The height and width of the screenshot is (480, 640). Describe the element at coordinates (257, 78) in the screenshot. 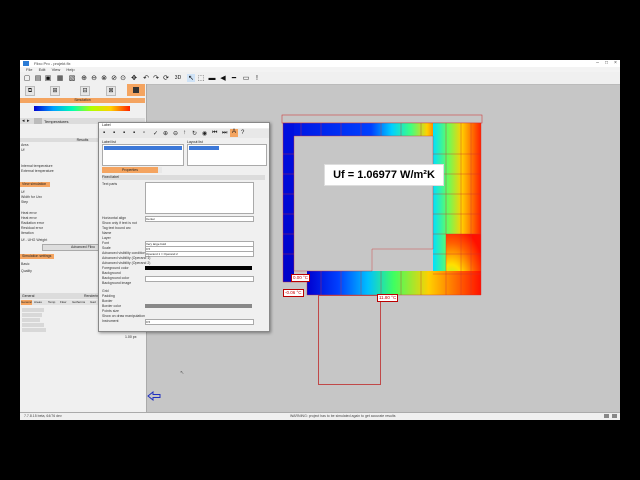

I see `warning-icon: !` at that location.